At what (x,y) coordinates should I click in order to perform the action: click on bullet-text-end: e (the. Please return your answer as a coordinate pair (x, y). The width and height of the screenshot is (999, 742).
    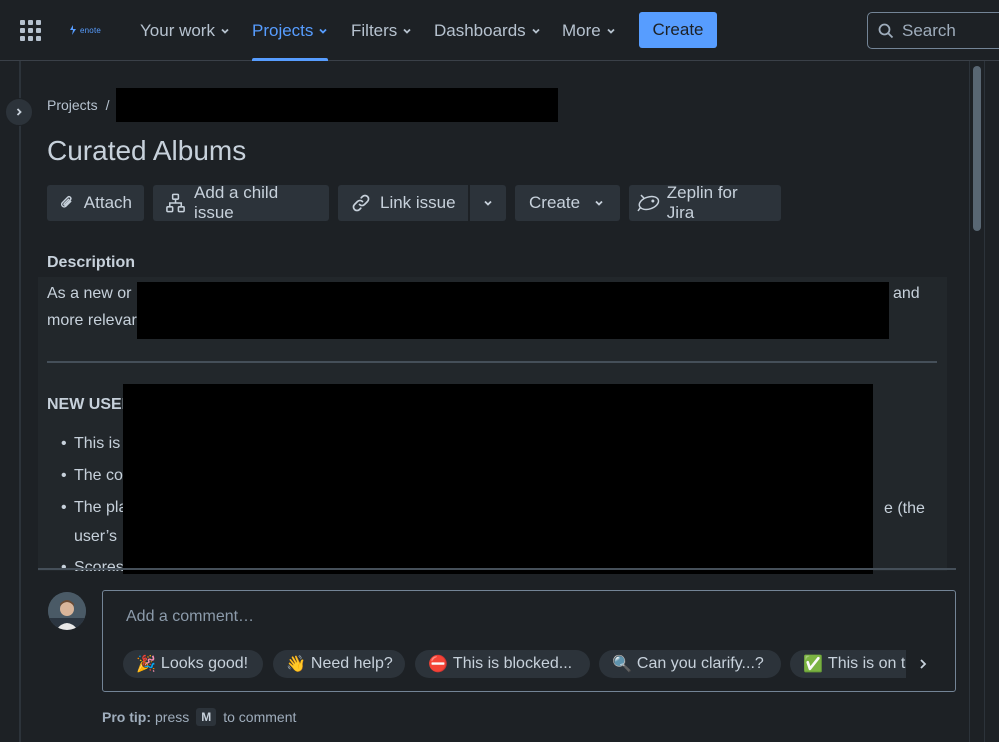
    Looking at the image, I should click on (904, 508).